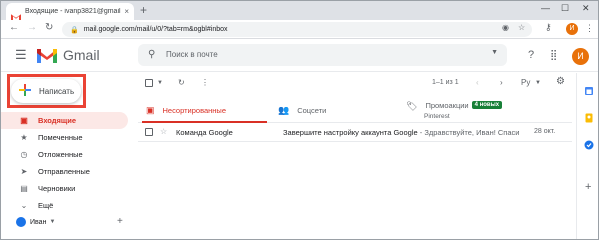 The height and width of the screenshot is (240, 599). What do you see at coordinates (14, 27) in the screenshot?
I see `back-icon: ←` at bounding box center [14, 27].